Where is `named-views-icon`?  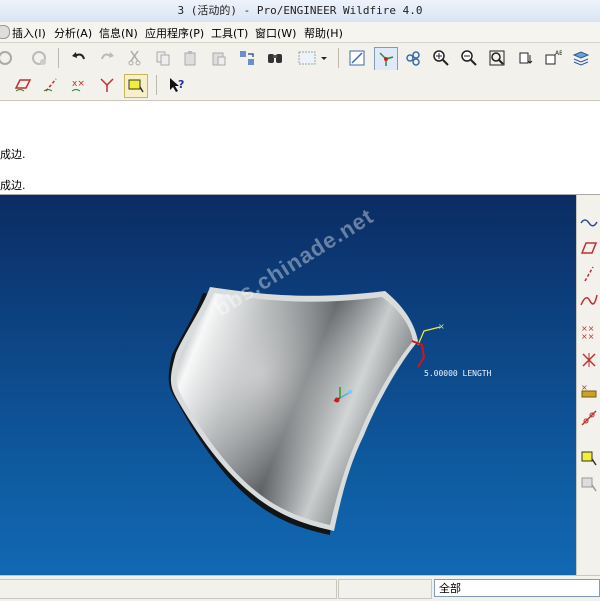 named-views-icon is located at coordinates (525, 58).